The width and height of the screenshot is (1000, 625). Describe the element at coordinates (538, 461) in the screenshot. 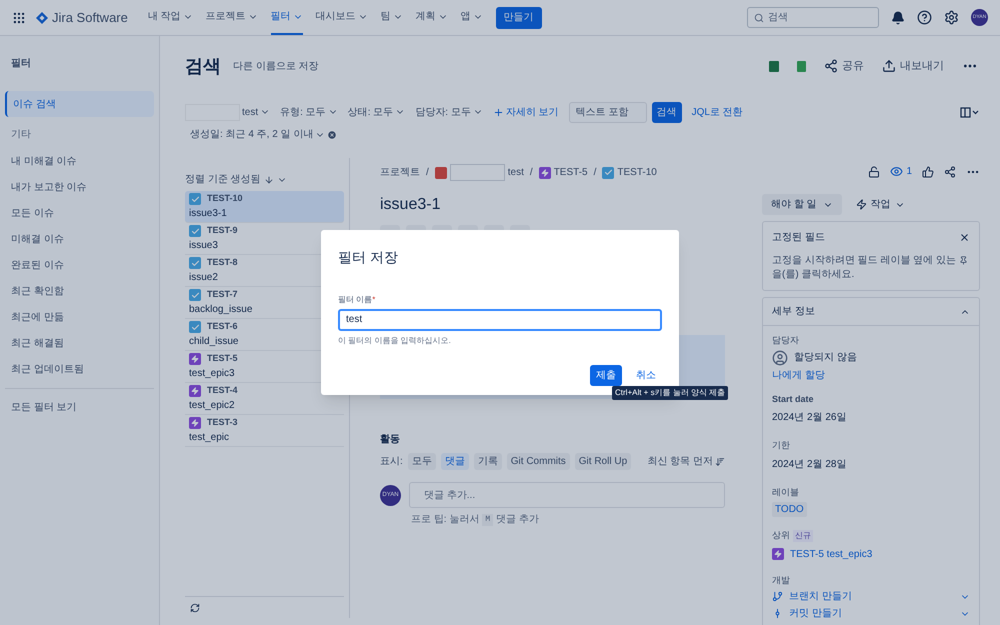

I see `activity-tab: Git Commits` at that location.